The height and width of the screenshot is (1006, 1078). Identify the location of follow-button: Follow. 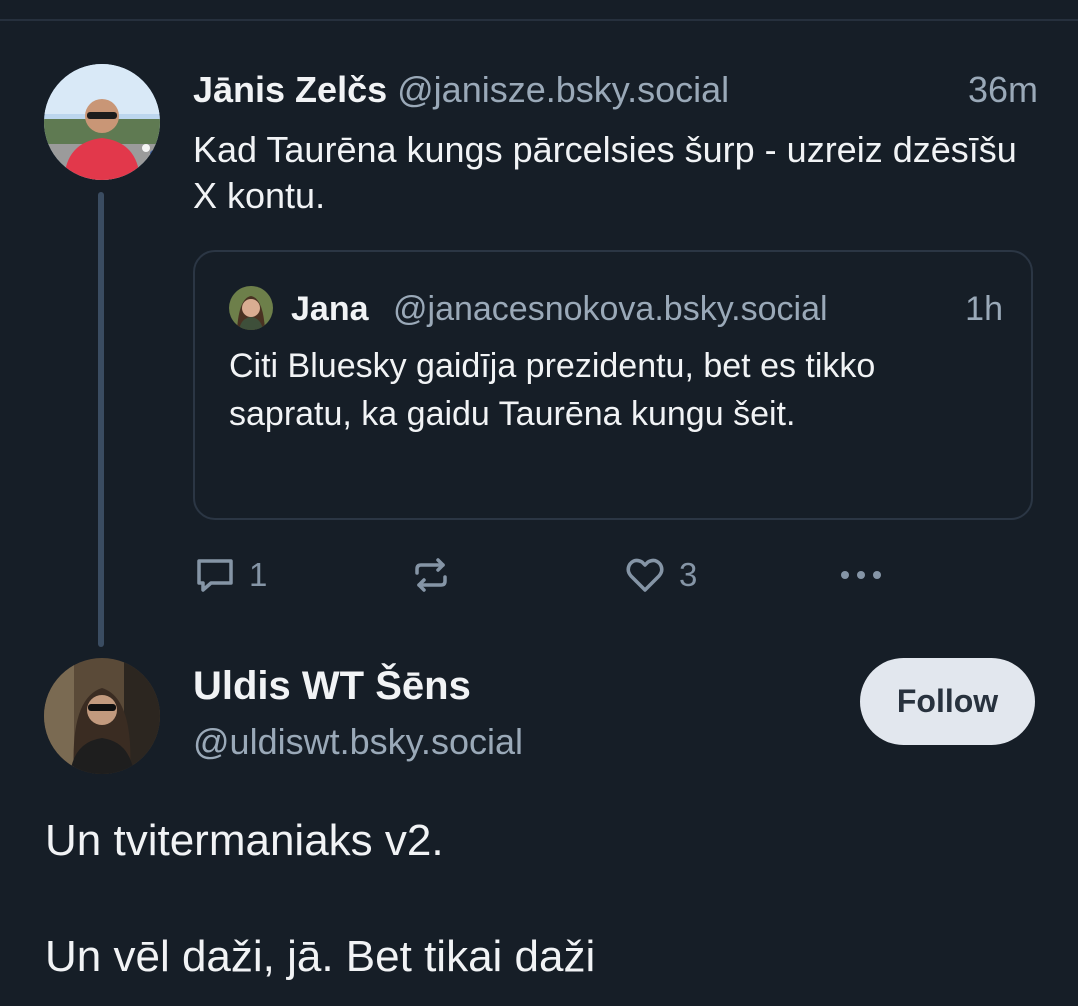
(947, 701).